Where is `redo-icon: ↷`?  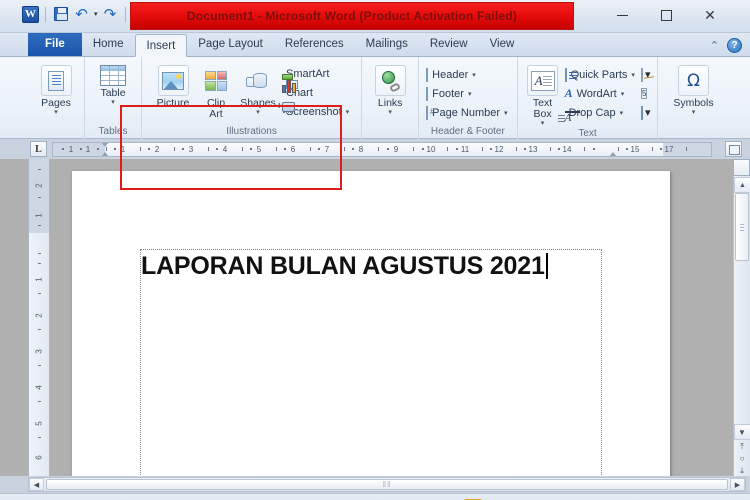
redo-icon: ↷ is located at coordinates (110, 14).